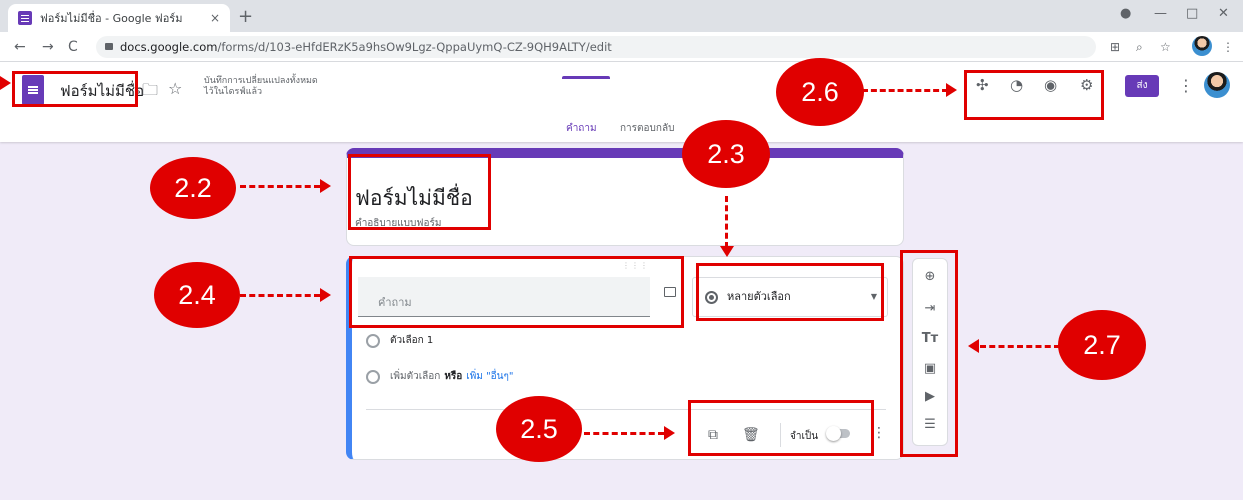 This screenshot has height=500, width=1243. I want to click on option-row-1: ตัวเลือก 1, so click(399, 340).